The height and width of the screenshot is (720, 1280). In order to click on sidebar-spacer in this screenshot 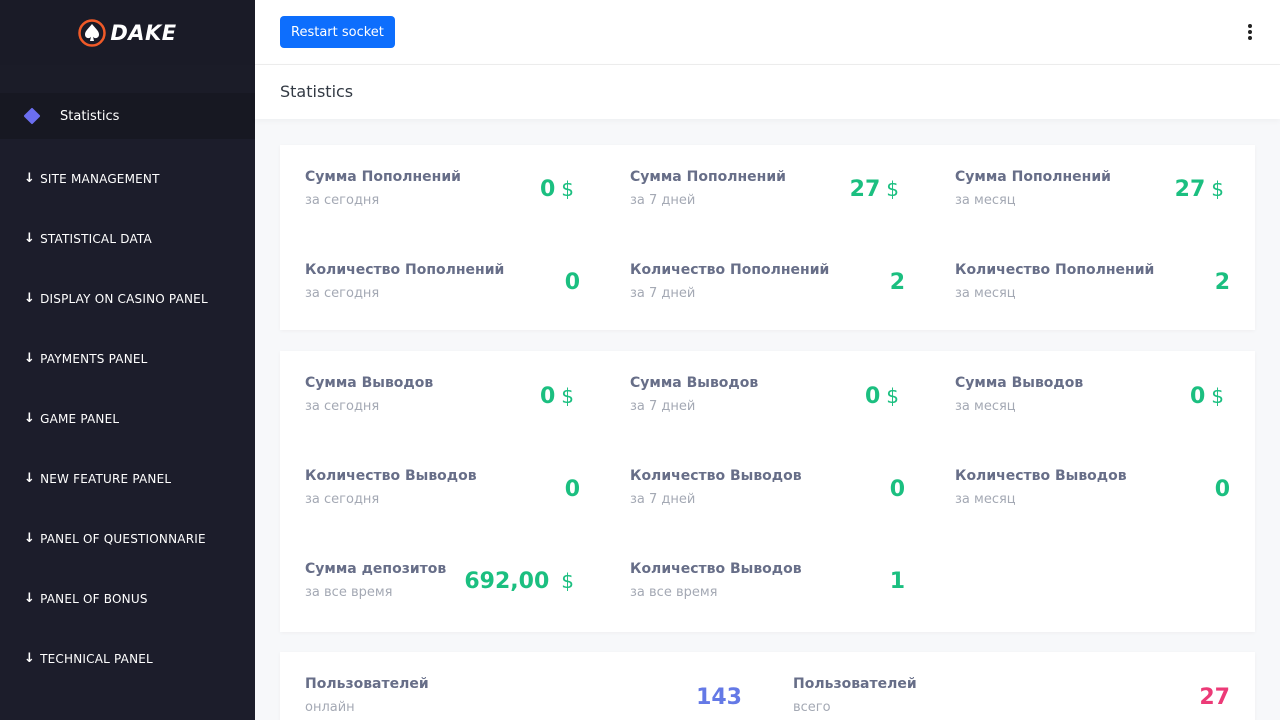, I will do `click(127, 79)`.